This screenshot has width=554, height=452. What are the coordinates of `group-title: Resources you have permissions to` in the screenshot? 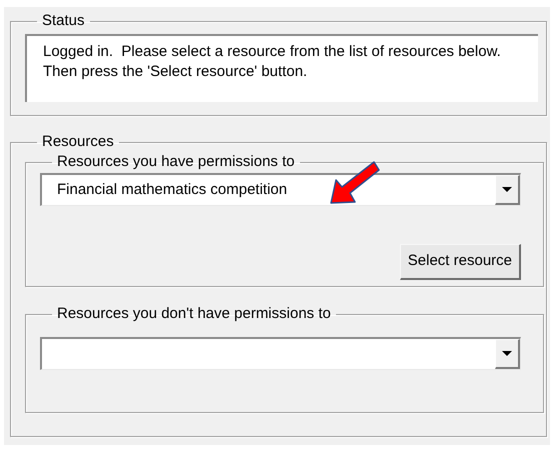 It's located at (176, 162).